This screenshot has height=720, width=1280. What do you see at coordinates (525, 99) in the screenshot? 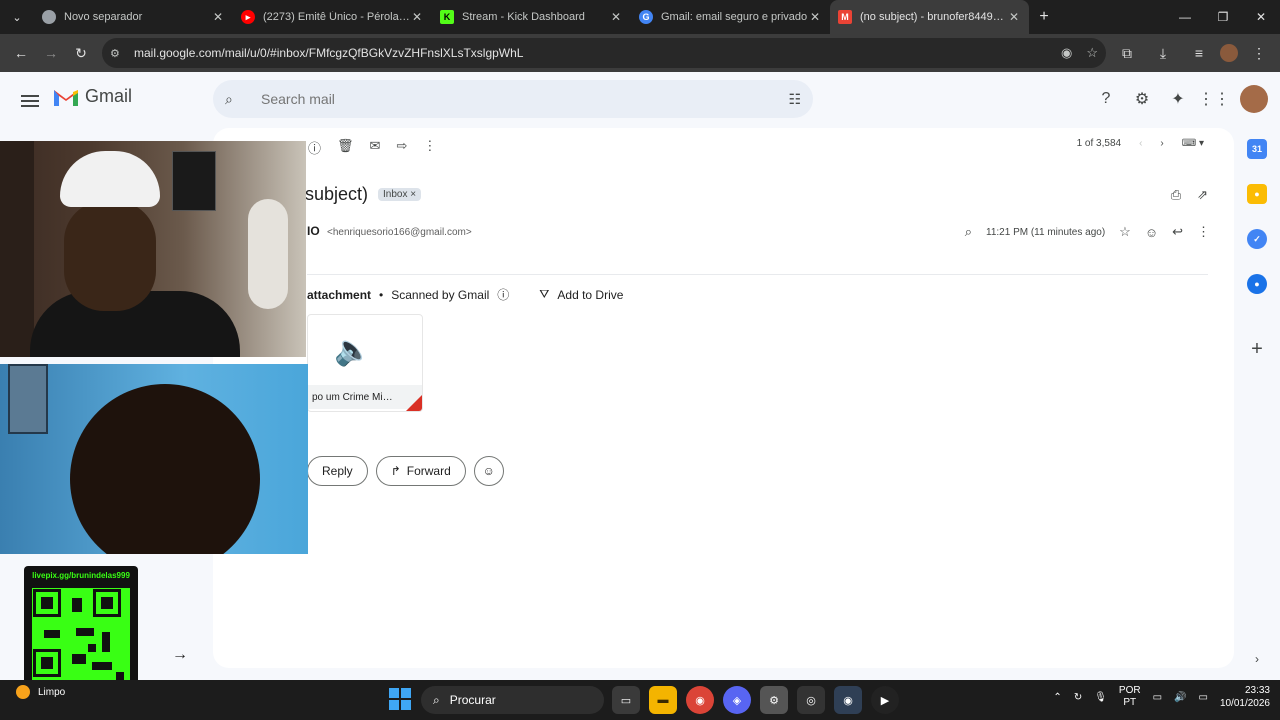
I see `search-input` at bounding box center [525, 99].